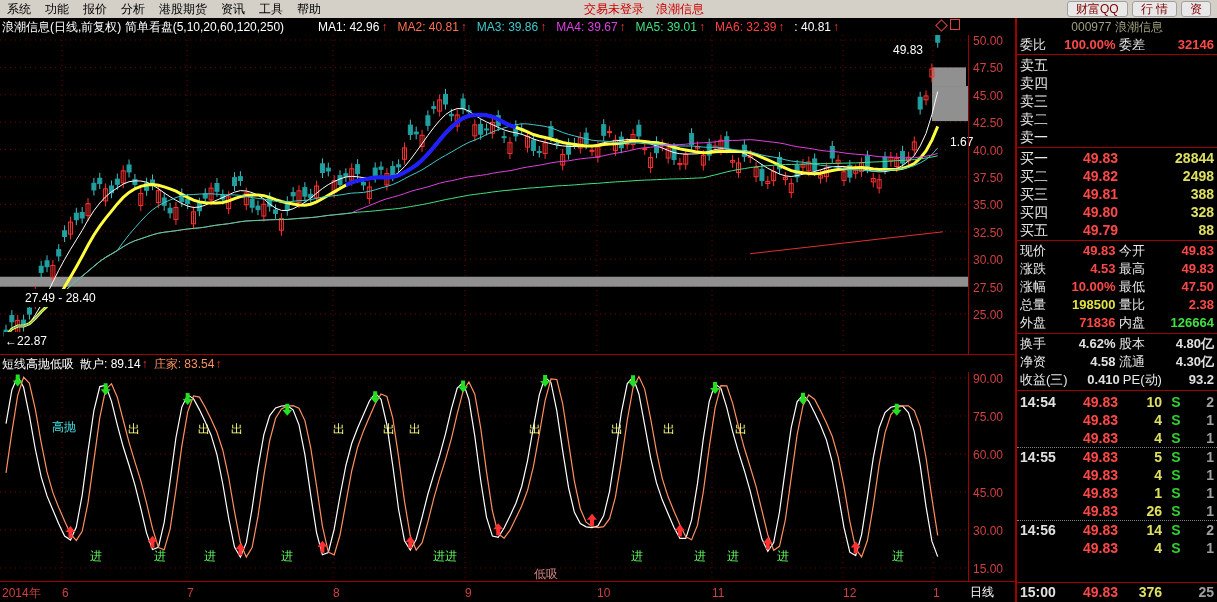 The image size is (1217, 602). I want to click on trade-volume: 376, so click(1149, 592).